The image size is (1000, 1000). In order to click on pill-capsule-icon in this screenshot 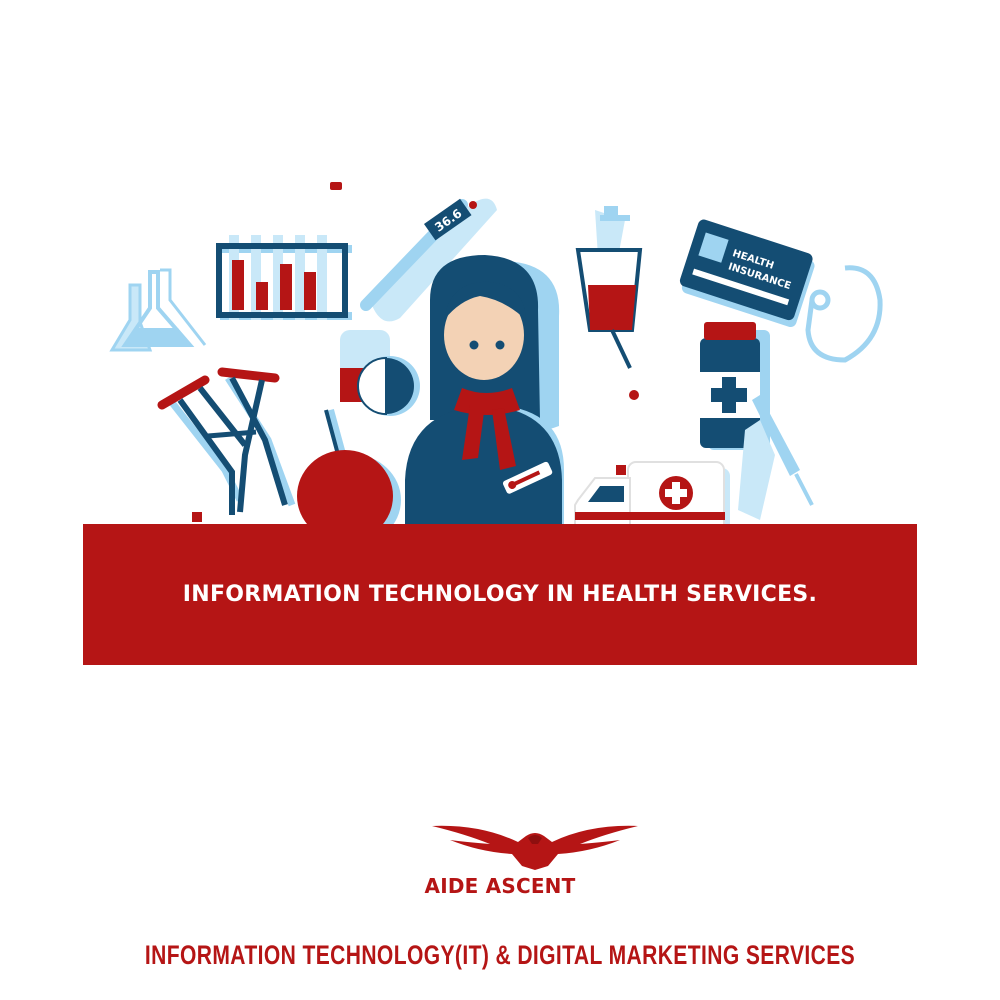, I will do `click(380, 373)`.